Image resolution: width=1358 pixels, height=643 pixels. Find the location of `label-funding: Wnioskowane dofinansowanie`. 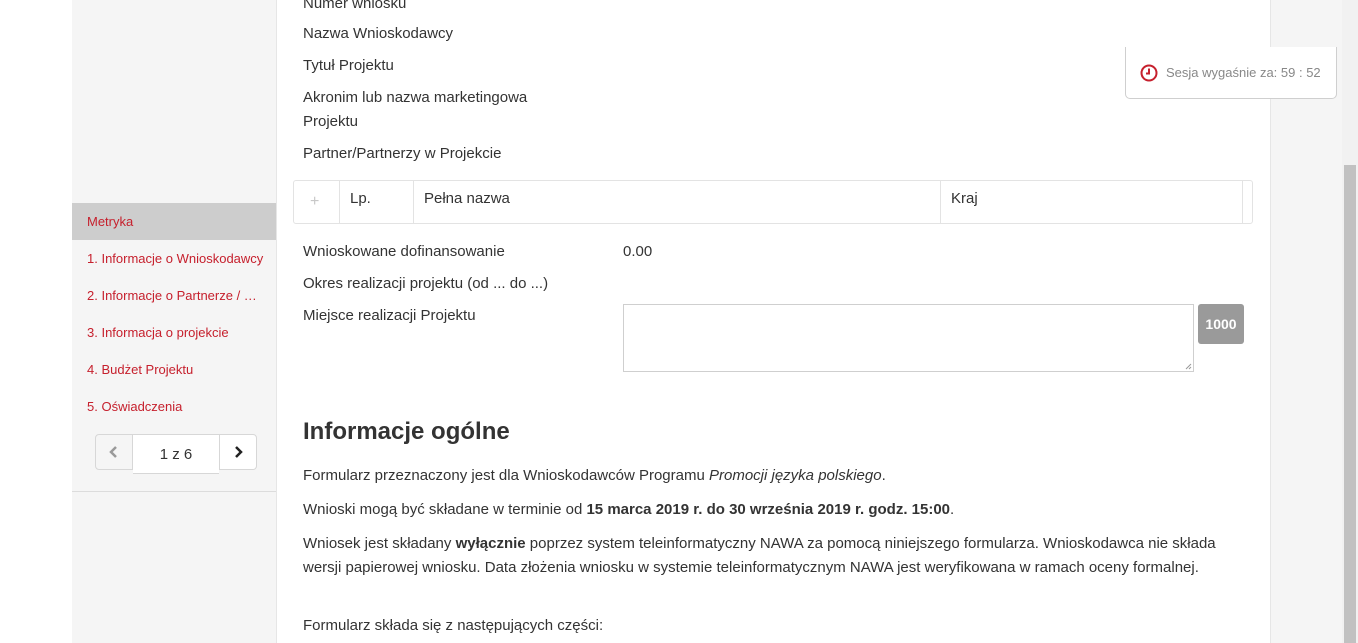

label-funding: Wnioskowane dofinansowanie is located at coordinates (404, 251).